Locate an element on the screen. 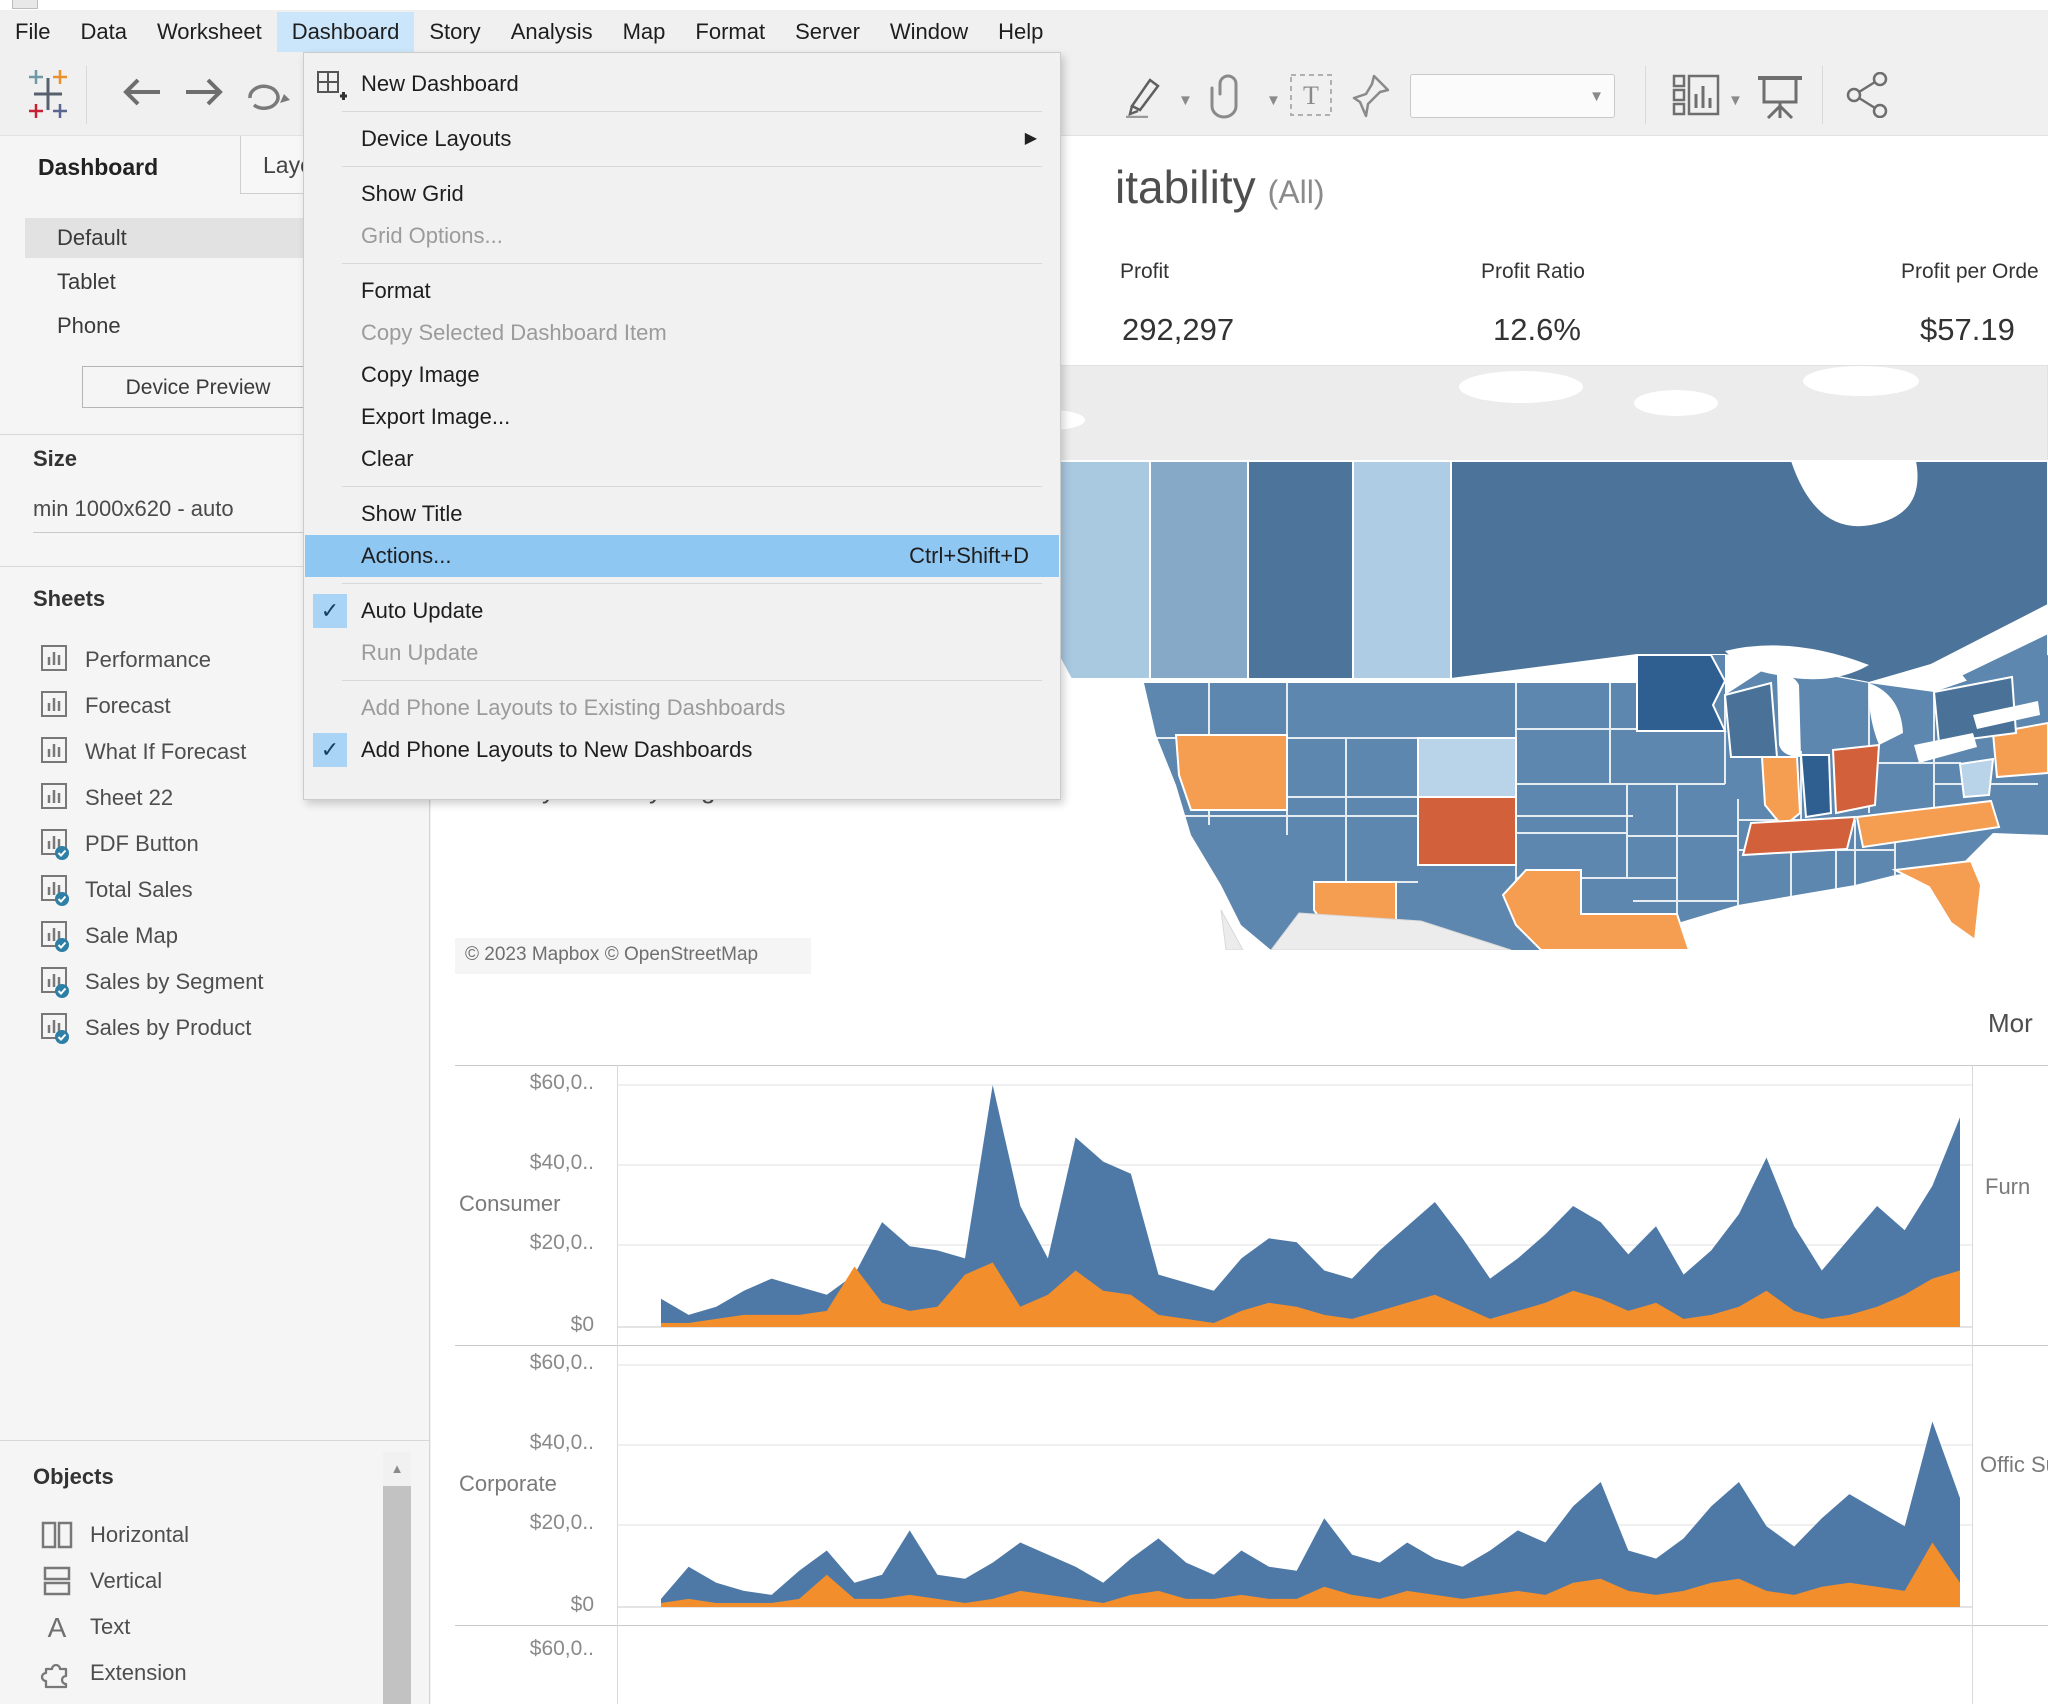  back-button is located at coordinates (143, 92).